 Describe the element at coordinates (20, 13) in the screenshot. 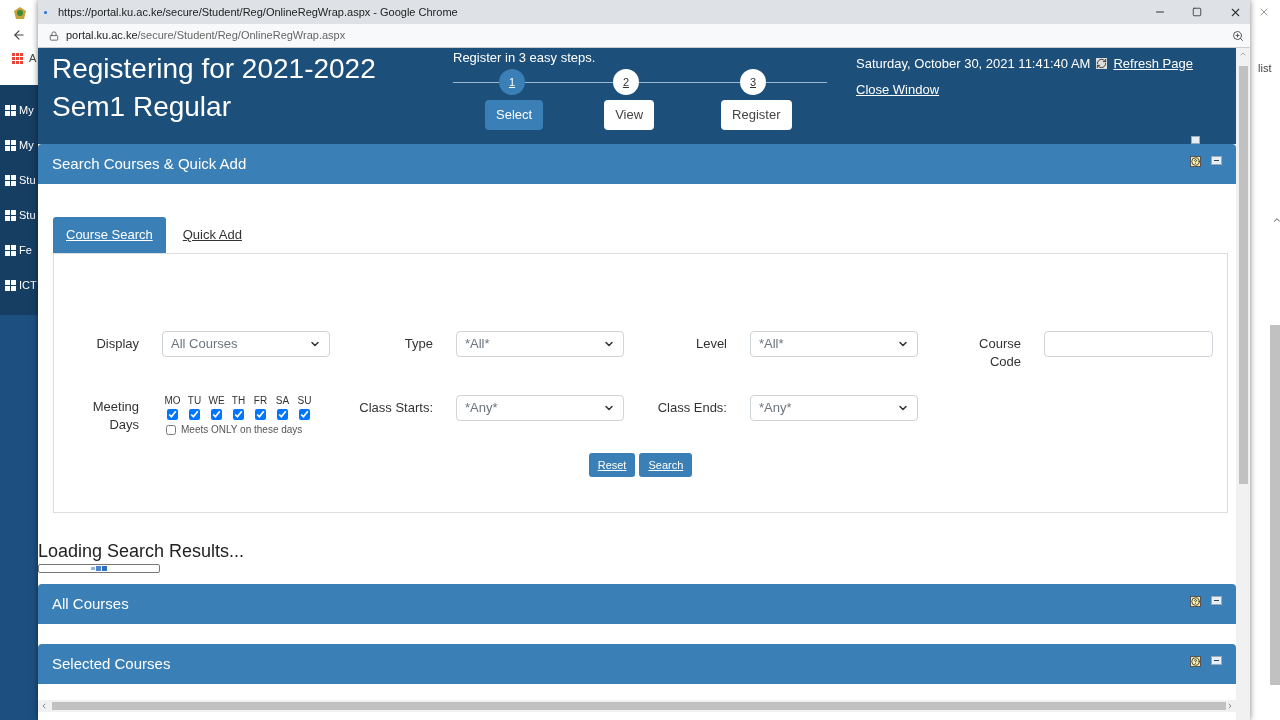

I see `crest-icon` at that location.